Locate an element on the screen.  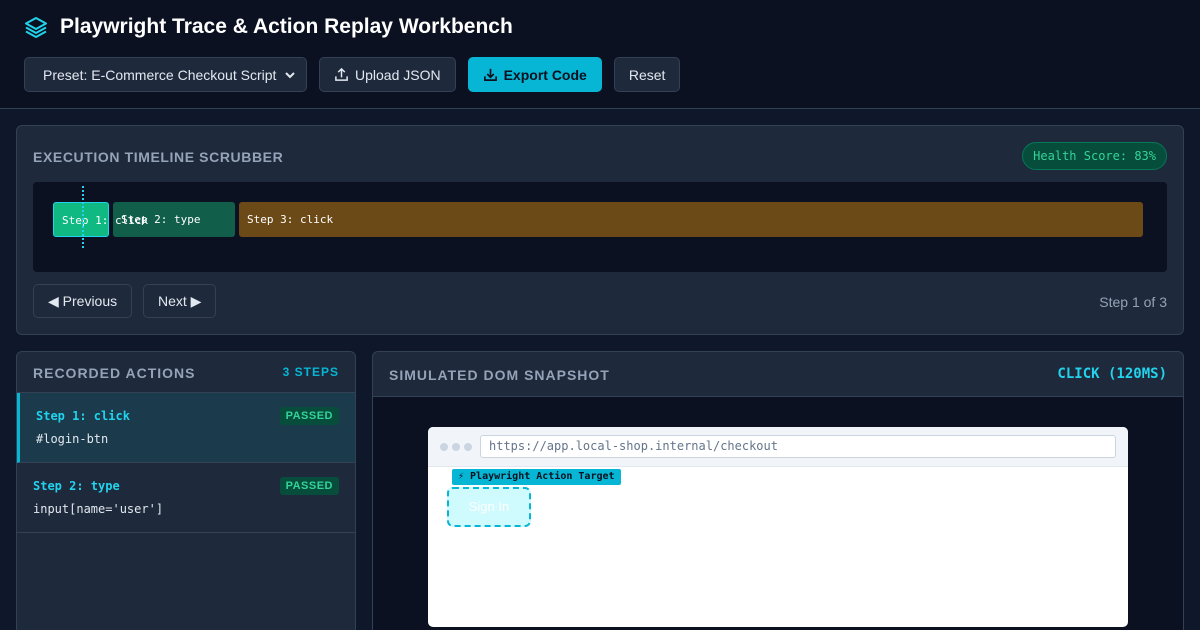
timeline-track: Step 2: type Step 3: click Step 1: click is located at coordinates (600, 227).